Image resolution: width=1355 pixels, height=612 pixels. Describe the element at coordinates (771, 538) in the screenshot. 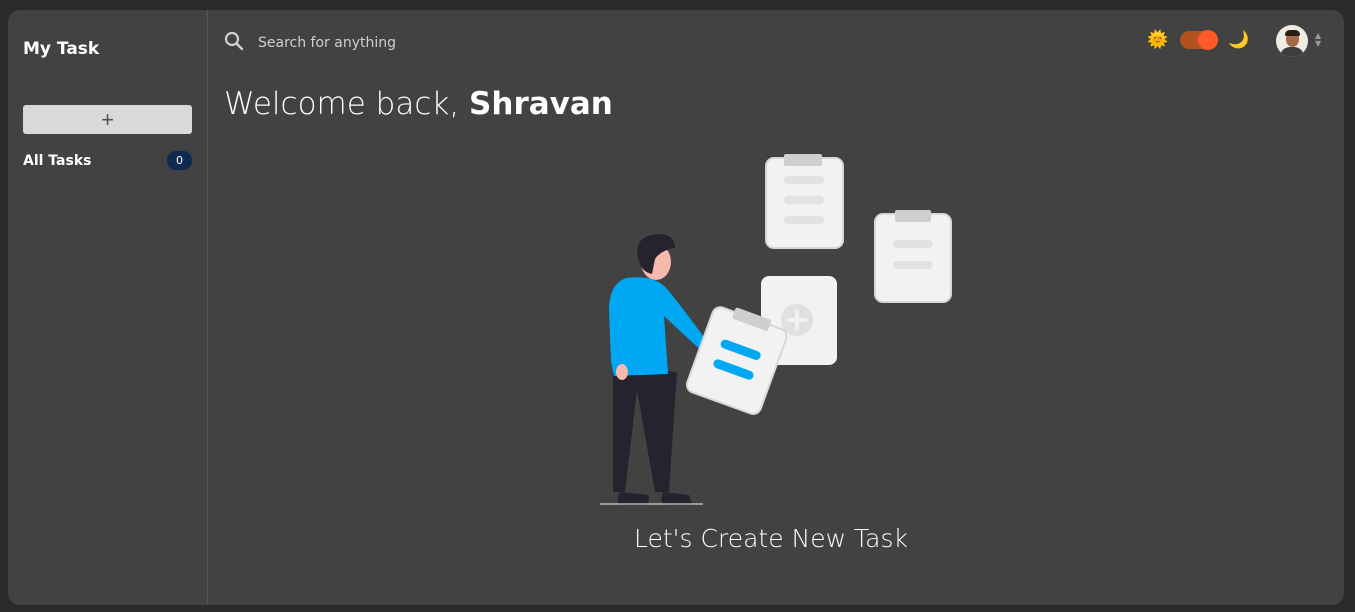

I see `create-task-prompt: Let's Create New Task` at that location.